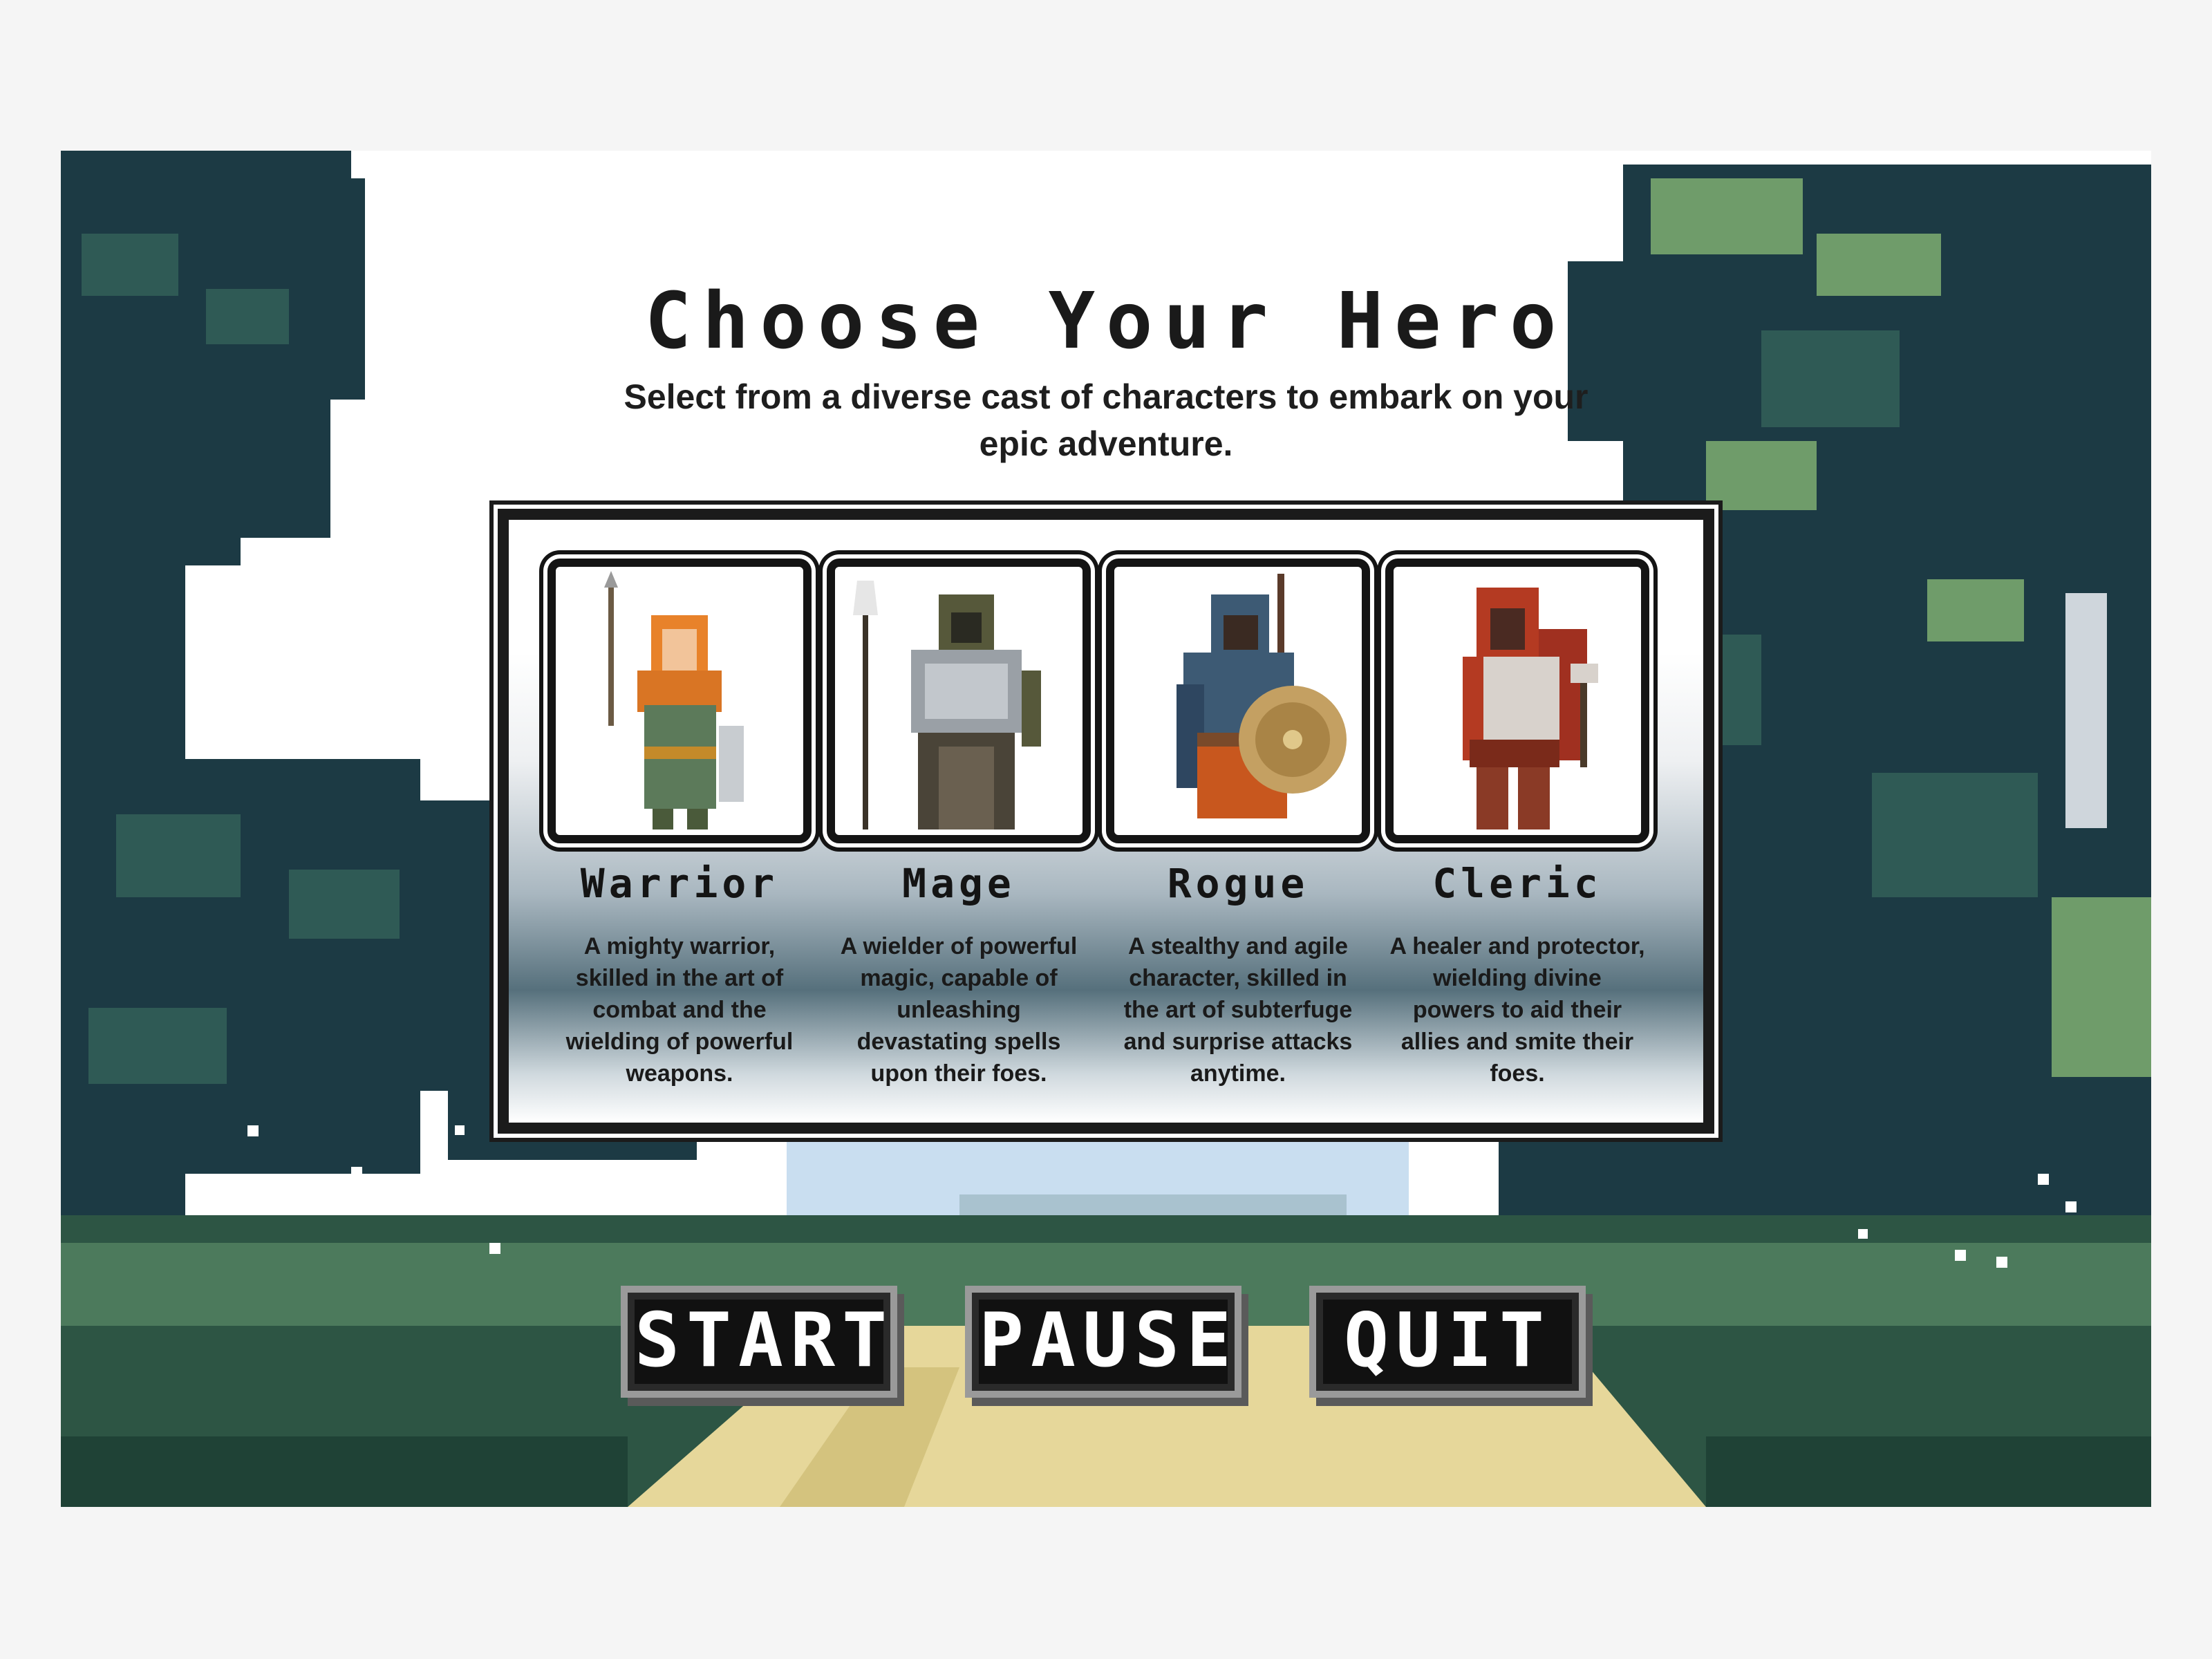  I want to click on rogue-portrait-frame, so click(1238, 701).